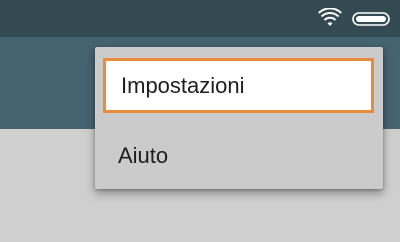 The width and height of the screenshot is (400, 242). I want to click on wifi-icon, so click(330, 17).